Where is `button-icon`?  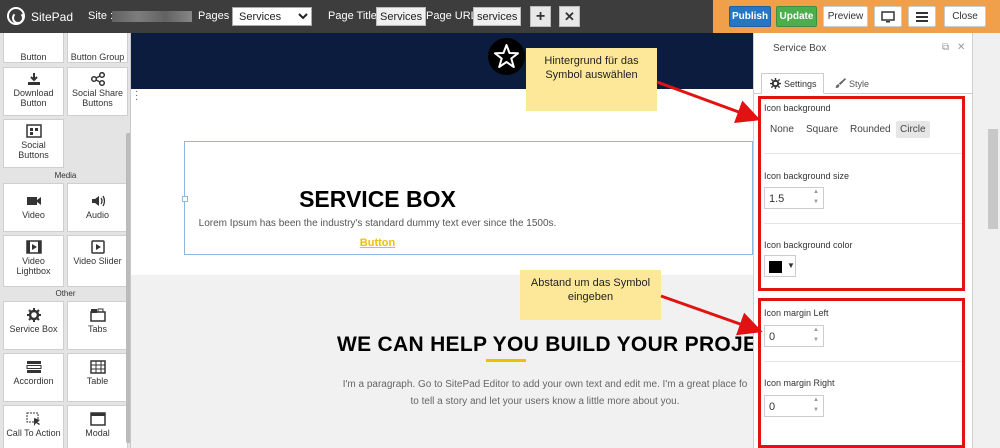 button-icon is located at coordinates (34, 43).